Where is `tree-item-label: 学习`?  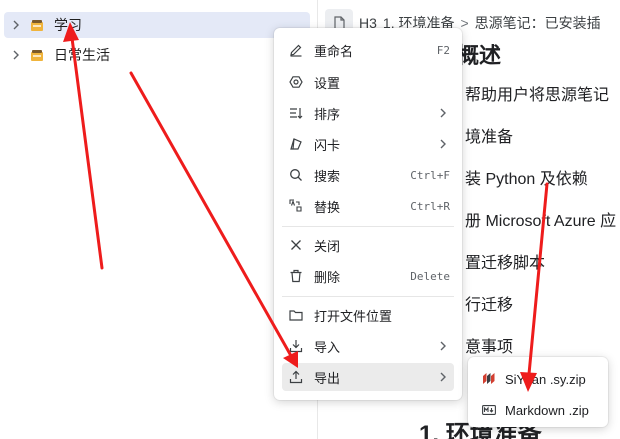
tree-item-label: 学习 is located at coordinates (68, 25).